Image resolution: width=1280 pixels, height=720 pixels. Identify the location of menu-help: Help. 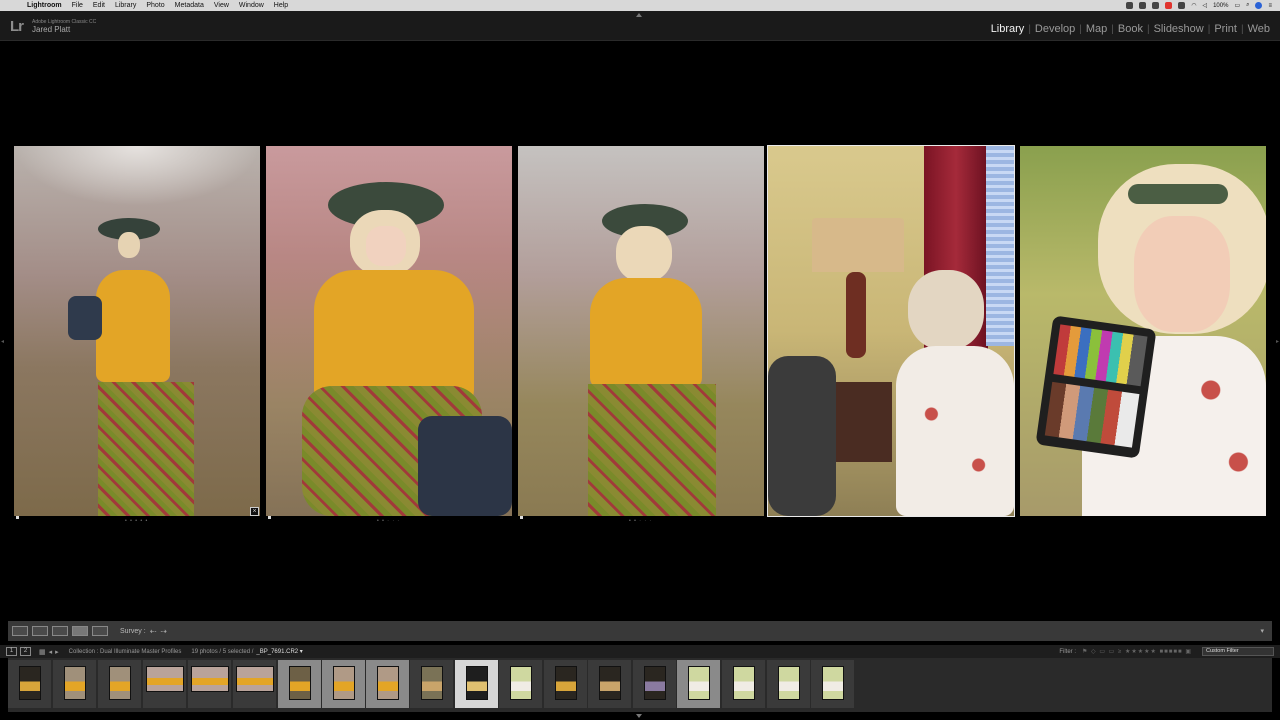
(281, 5).